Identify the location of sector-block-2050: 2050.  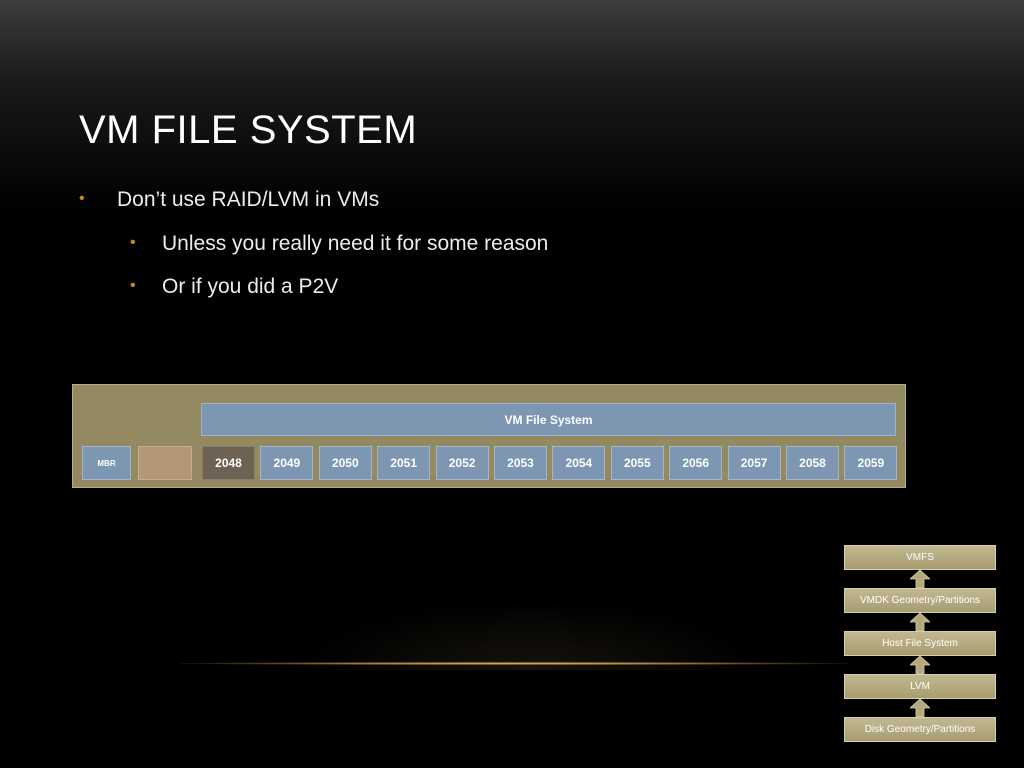
(345, 463).